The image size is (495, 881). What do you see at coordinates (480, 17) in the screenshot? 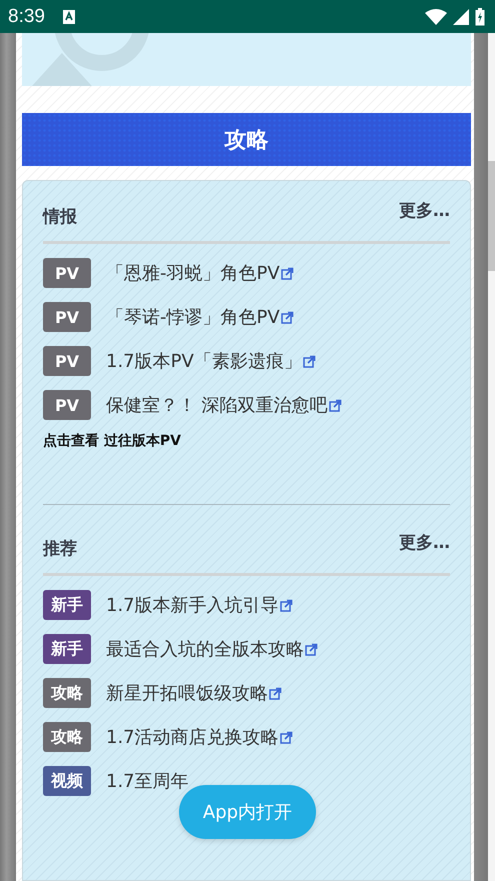
I see `battery-icon` at bounding box center [480, 17].